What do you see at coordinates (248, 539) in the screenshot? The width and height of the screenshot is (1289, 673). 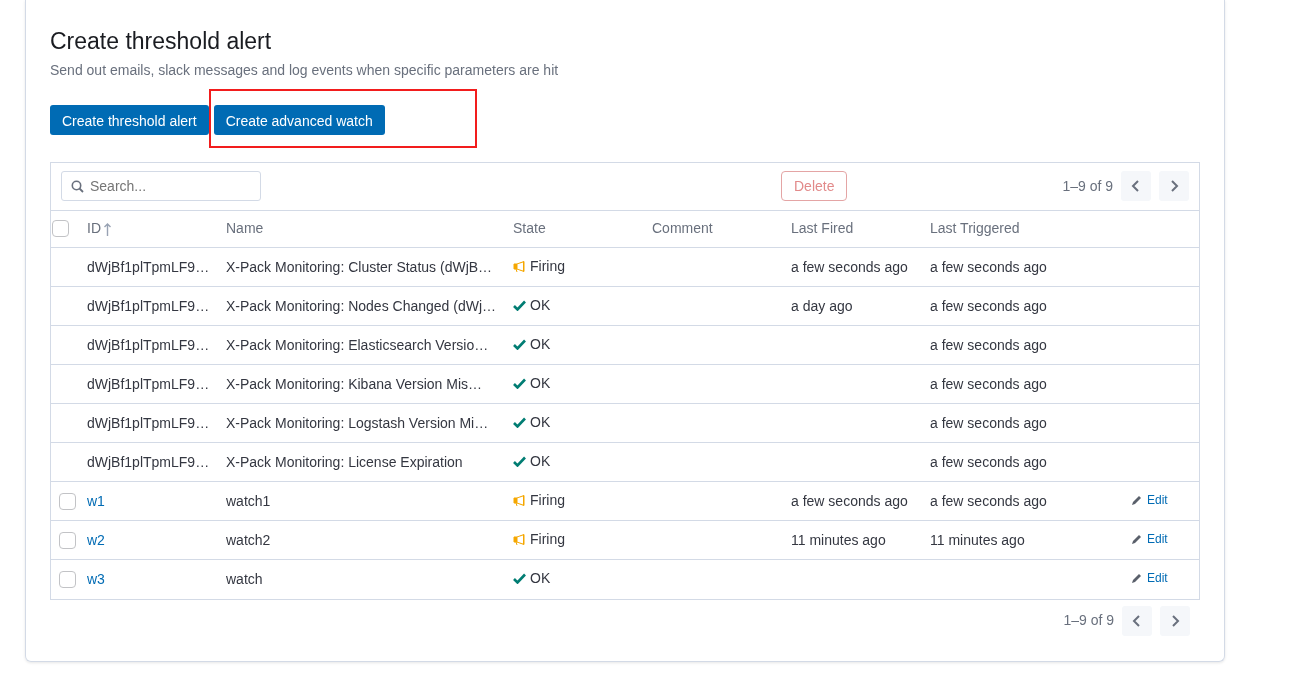 I see `watch-name: watch2` at bounding box center [248, 539].